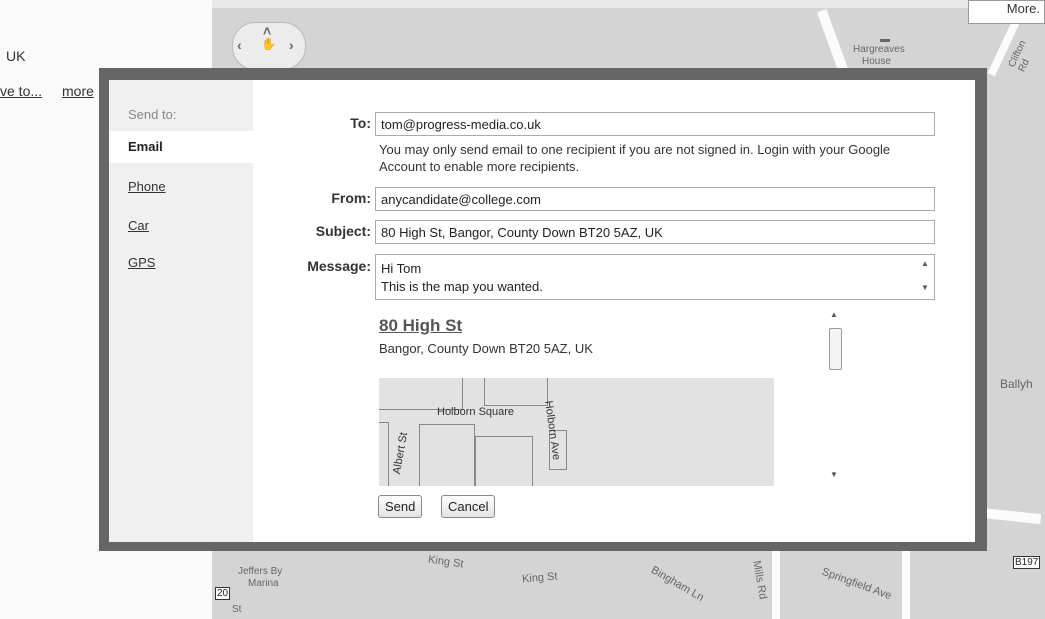  Describe the element at coordinates (147, 186) in the screenshot. I see `sidebar-item-phone: Phone` at that location.